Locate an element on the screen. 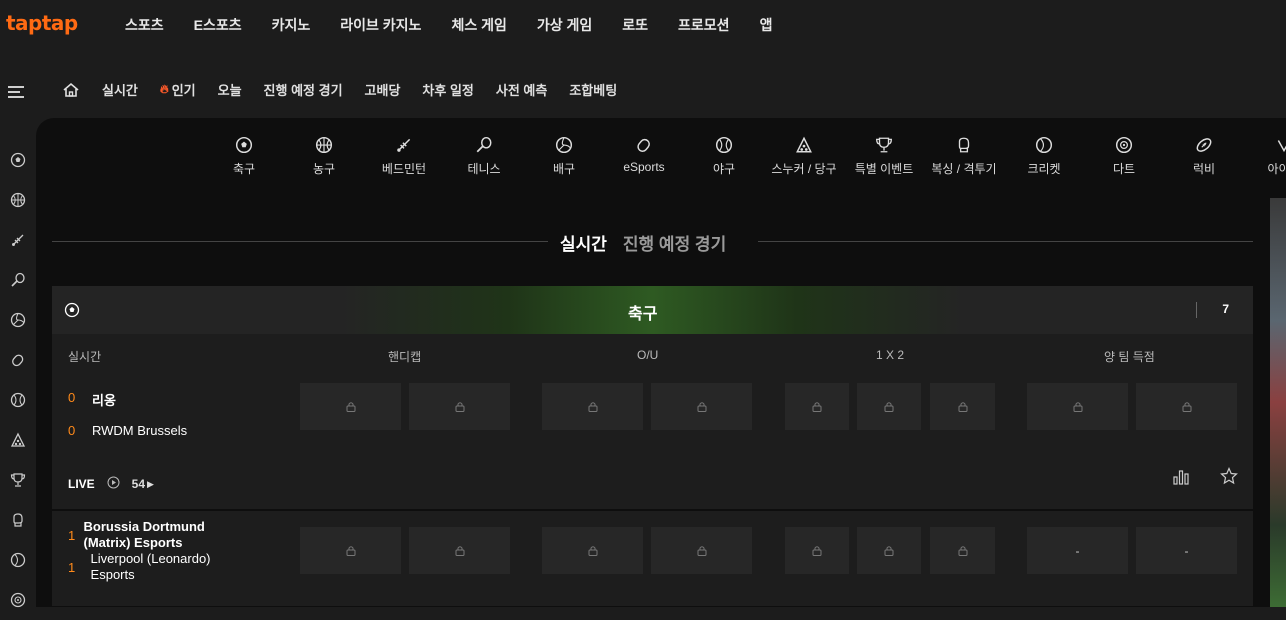 This screenshot has width=1286, height=620. header-handicap: 핸디캡 is located at coordinates (405, 357).